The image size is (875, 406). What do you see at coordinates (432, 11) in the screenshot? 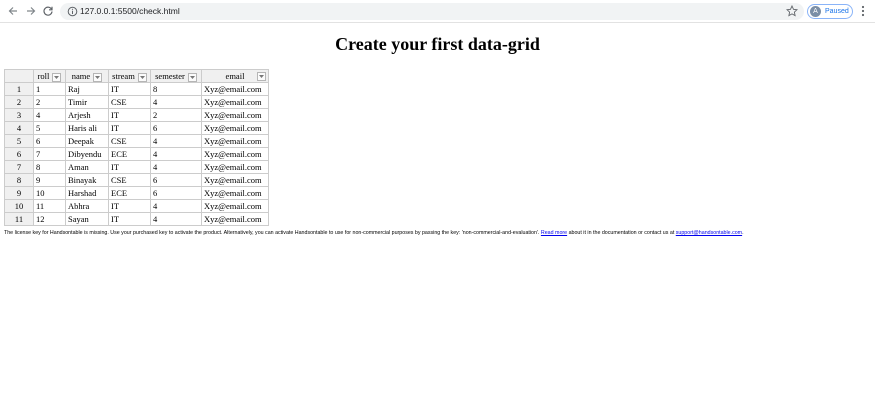
I see `address-bar: 127.0.0.1:5500/check.html` at bounding box center [432, 11].